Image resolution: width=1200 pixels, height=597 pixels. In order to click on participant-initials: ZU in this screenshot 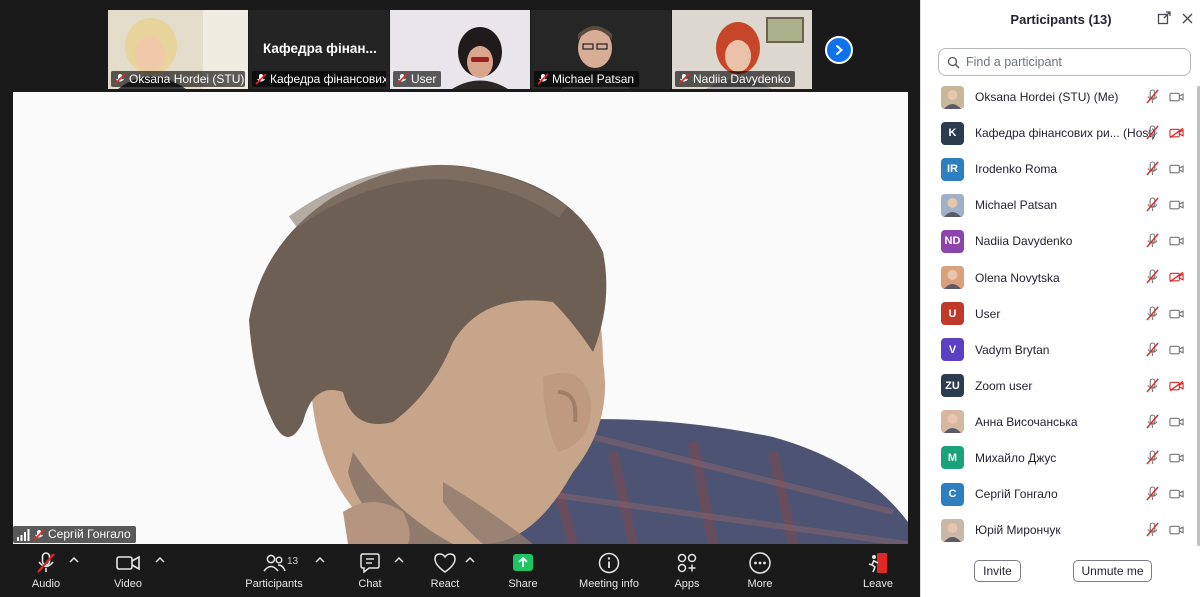, I will do `click(952, 385)`.